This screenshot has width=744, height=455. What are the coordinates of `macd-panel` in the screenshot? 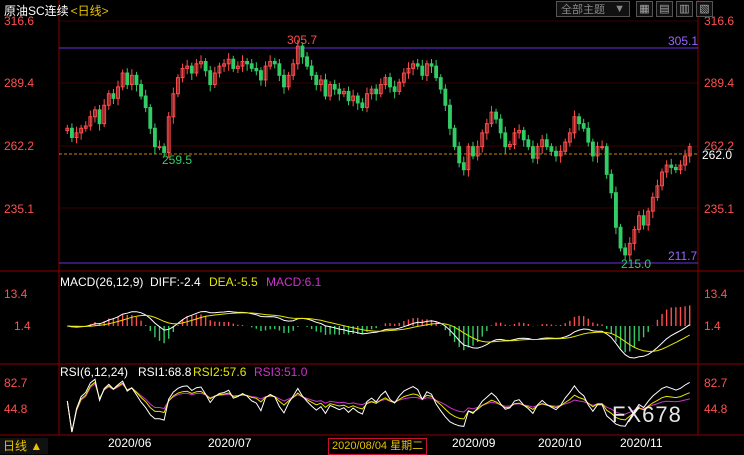 It's located at (379, 332).